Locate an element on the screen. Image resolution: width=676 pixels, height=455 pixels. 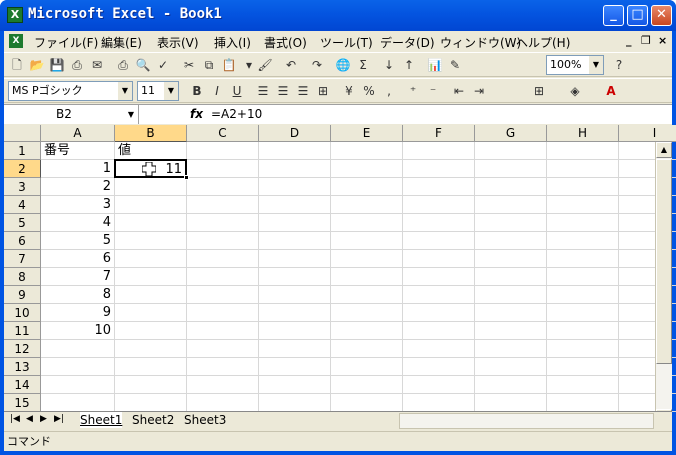
scroll-up-icon: ▲ is located at coordinates (664, 150).